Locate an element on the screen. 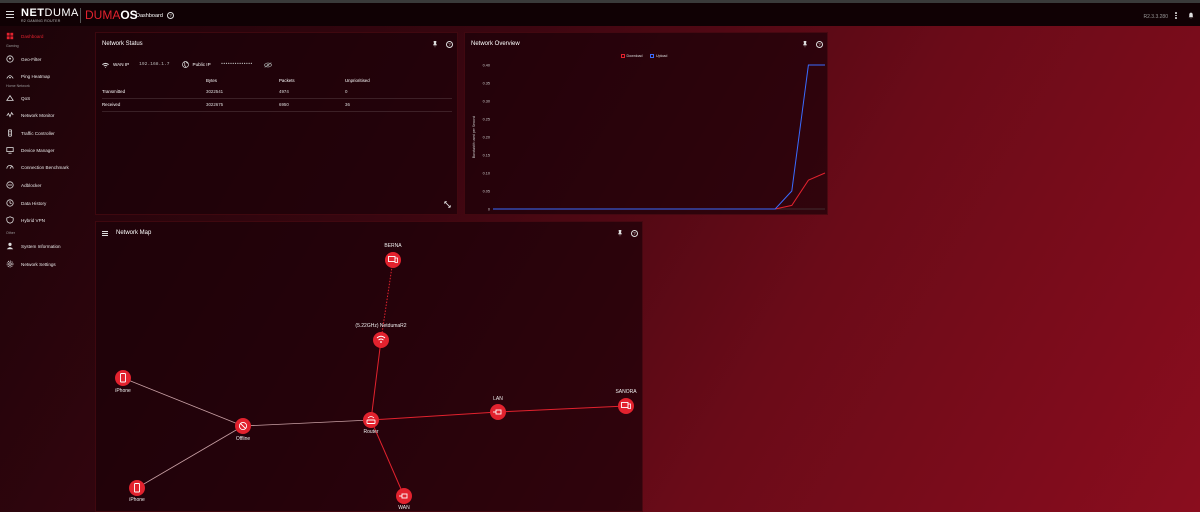 The height and width of the screenshot is (512, 1200). node-label-router: Router is located at coordinates (371, 432).